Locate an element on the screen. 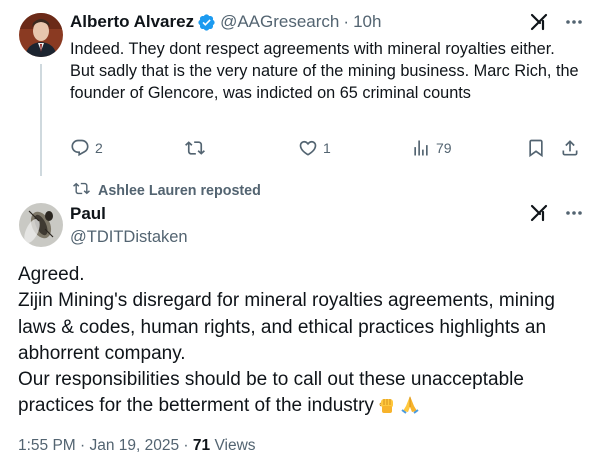 The width and height of the screenshot is (598, 466). reply-button: 2 is located at coordinates (86, 148).